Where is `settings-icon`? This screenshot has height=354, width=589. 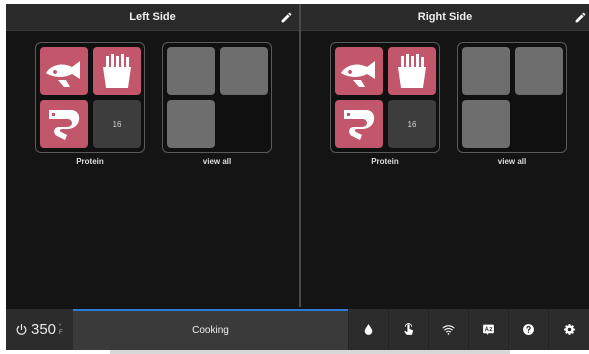 settings-icon is located at coordinates (569, 329).